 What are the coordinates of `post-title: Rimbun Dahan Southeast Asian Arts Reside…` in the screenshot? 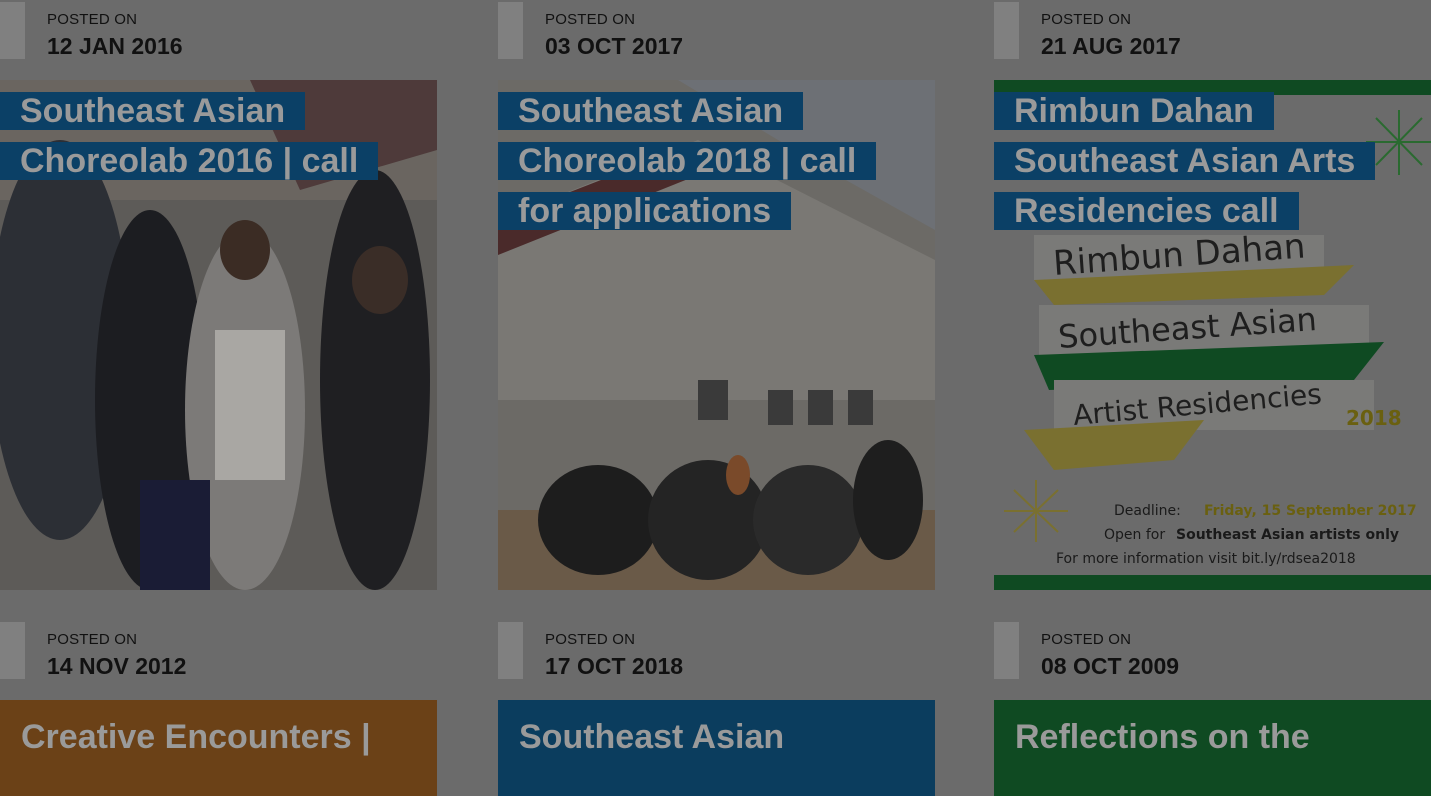 It's located at (1194, 161).